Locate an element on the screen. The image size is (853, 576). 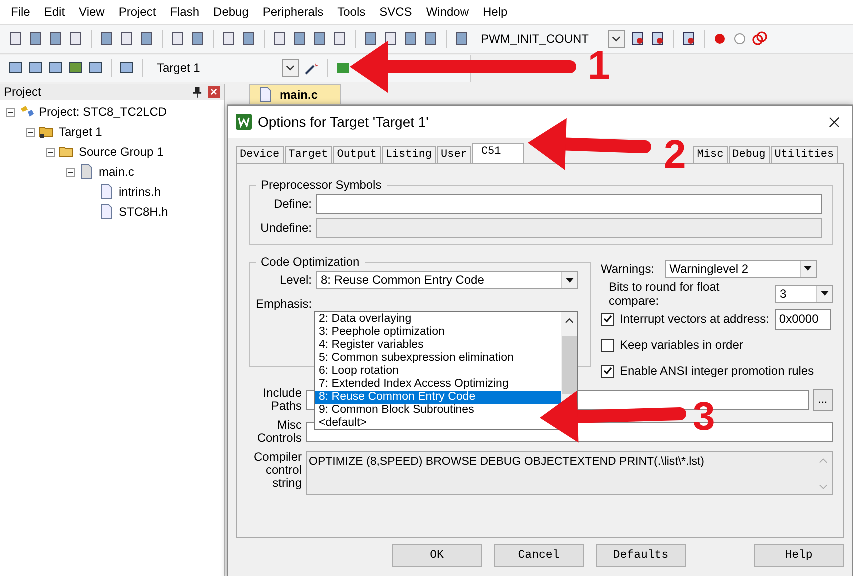
field-label: Compiler control string is located at coordinates (277, 470).